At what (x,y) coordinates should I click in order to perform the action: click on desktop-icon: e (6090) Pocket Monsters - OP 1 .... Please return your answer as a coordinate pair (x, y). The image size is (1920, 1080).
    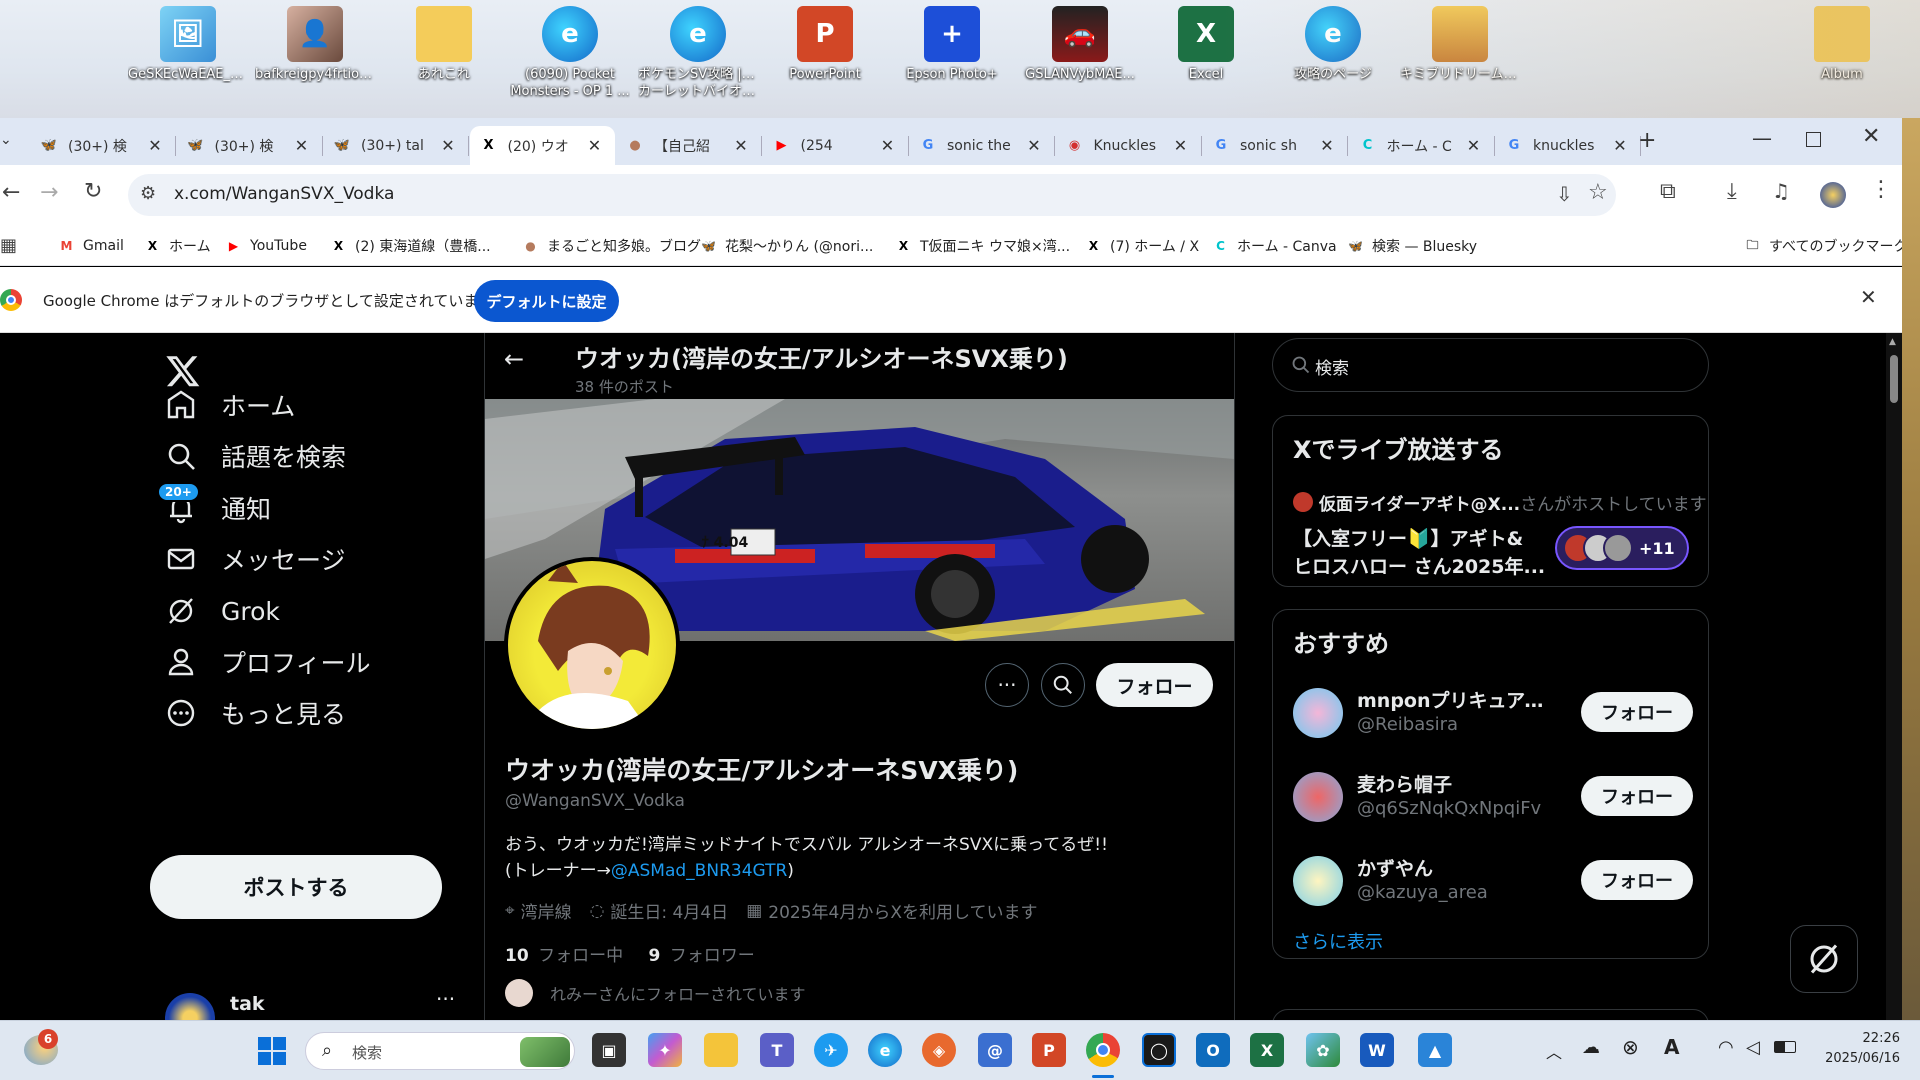
    Looking at the image, I should click on (570, 53).